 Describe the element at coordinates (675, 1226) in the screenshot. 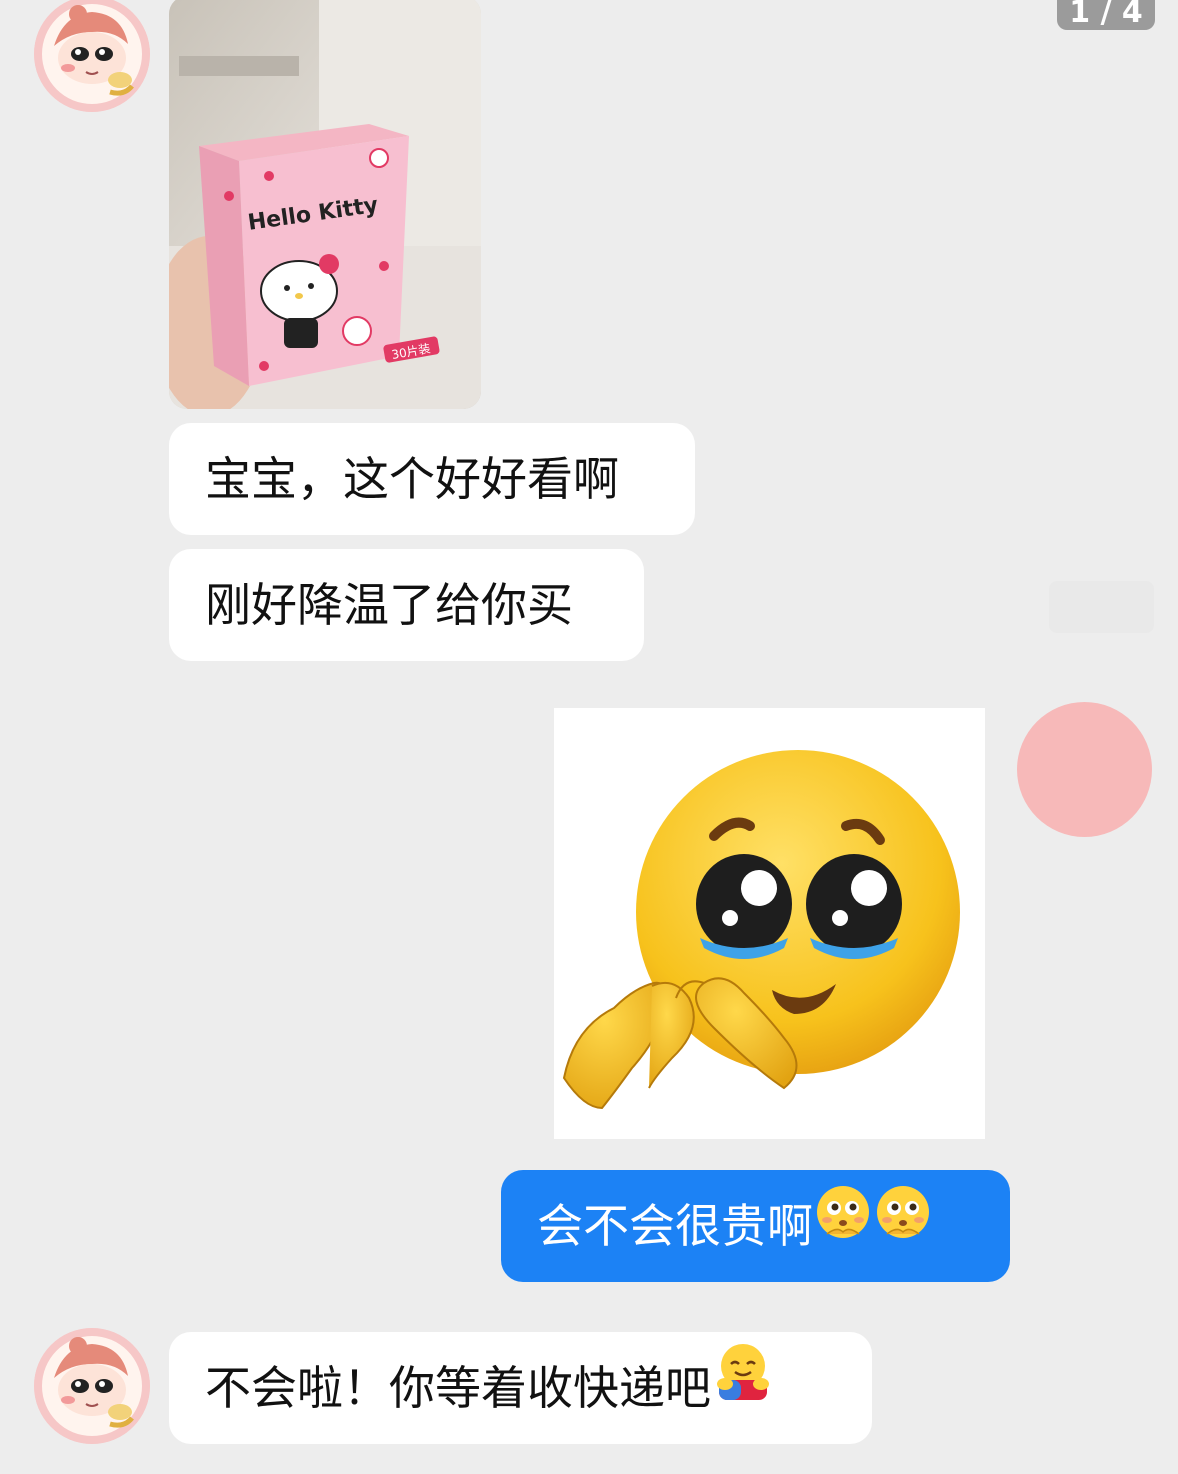

I see `message-text: 会不会很贵啊` at that location.